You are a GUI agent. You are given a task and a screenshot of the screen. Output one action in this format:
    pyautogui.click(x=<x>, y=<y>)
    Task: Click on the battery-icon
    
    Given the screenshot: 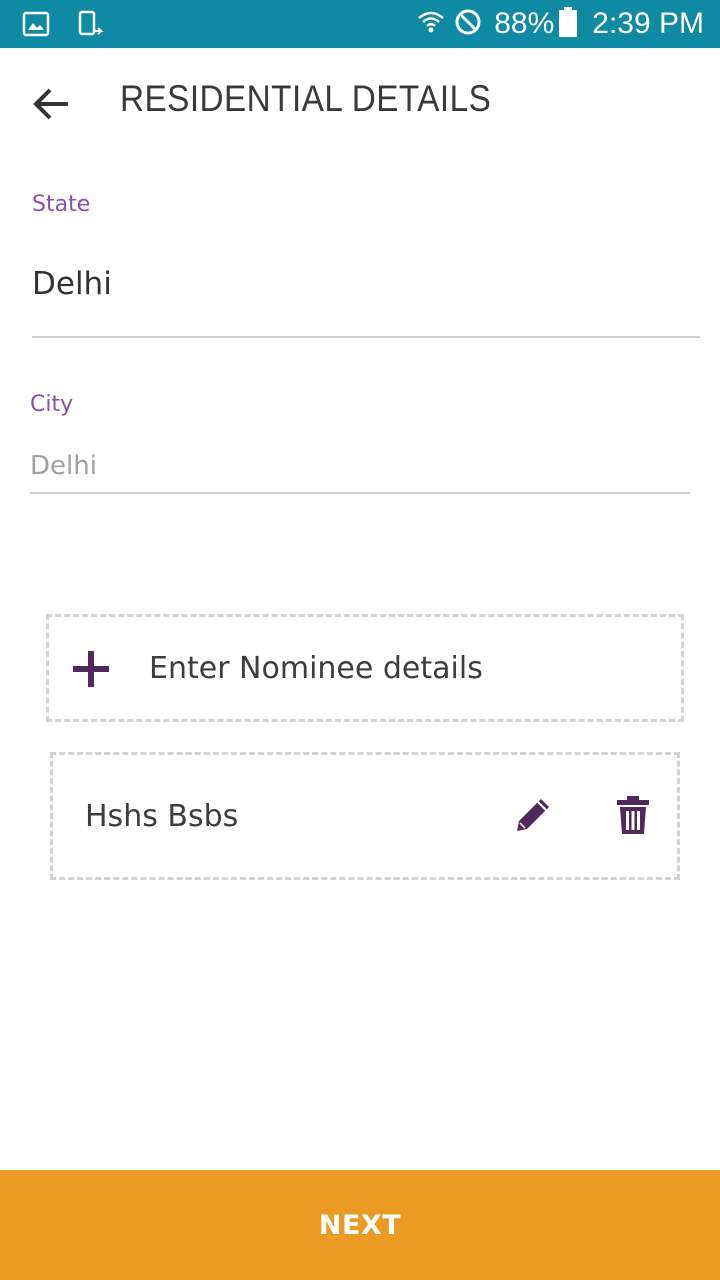 What is the action you would take?
    pyautogui.click(x=568, y=24)
    